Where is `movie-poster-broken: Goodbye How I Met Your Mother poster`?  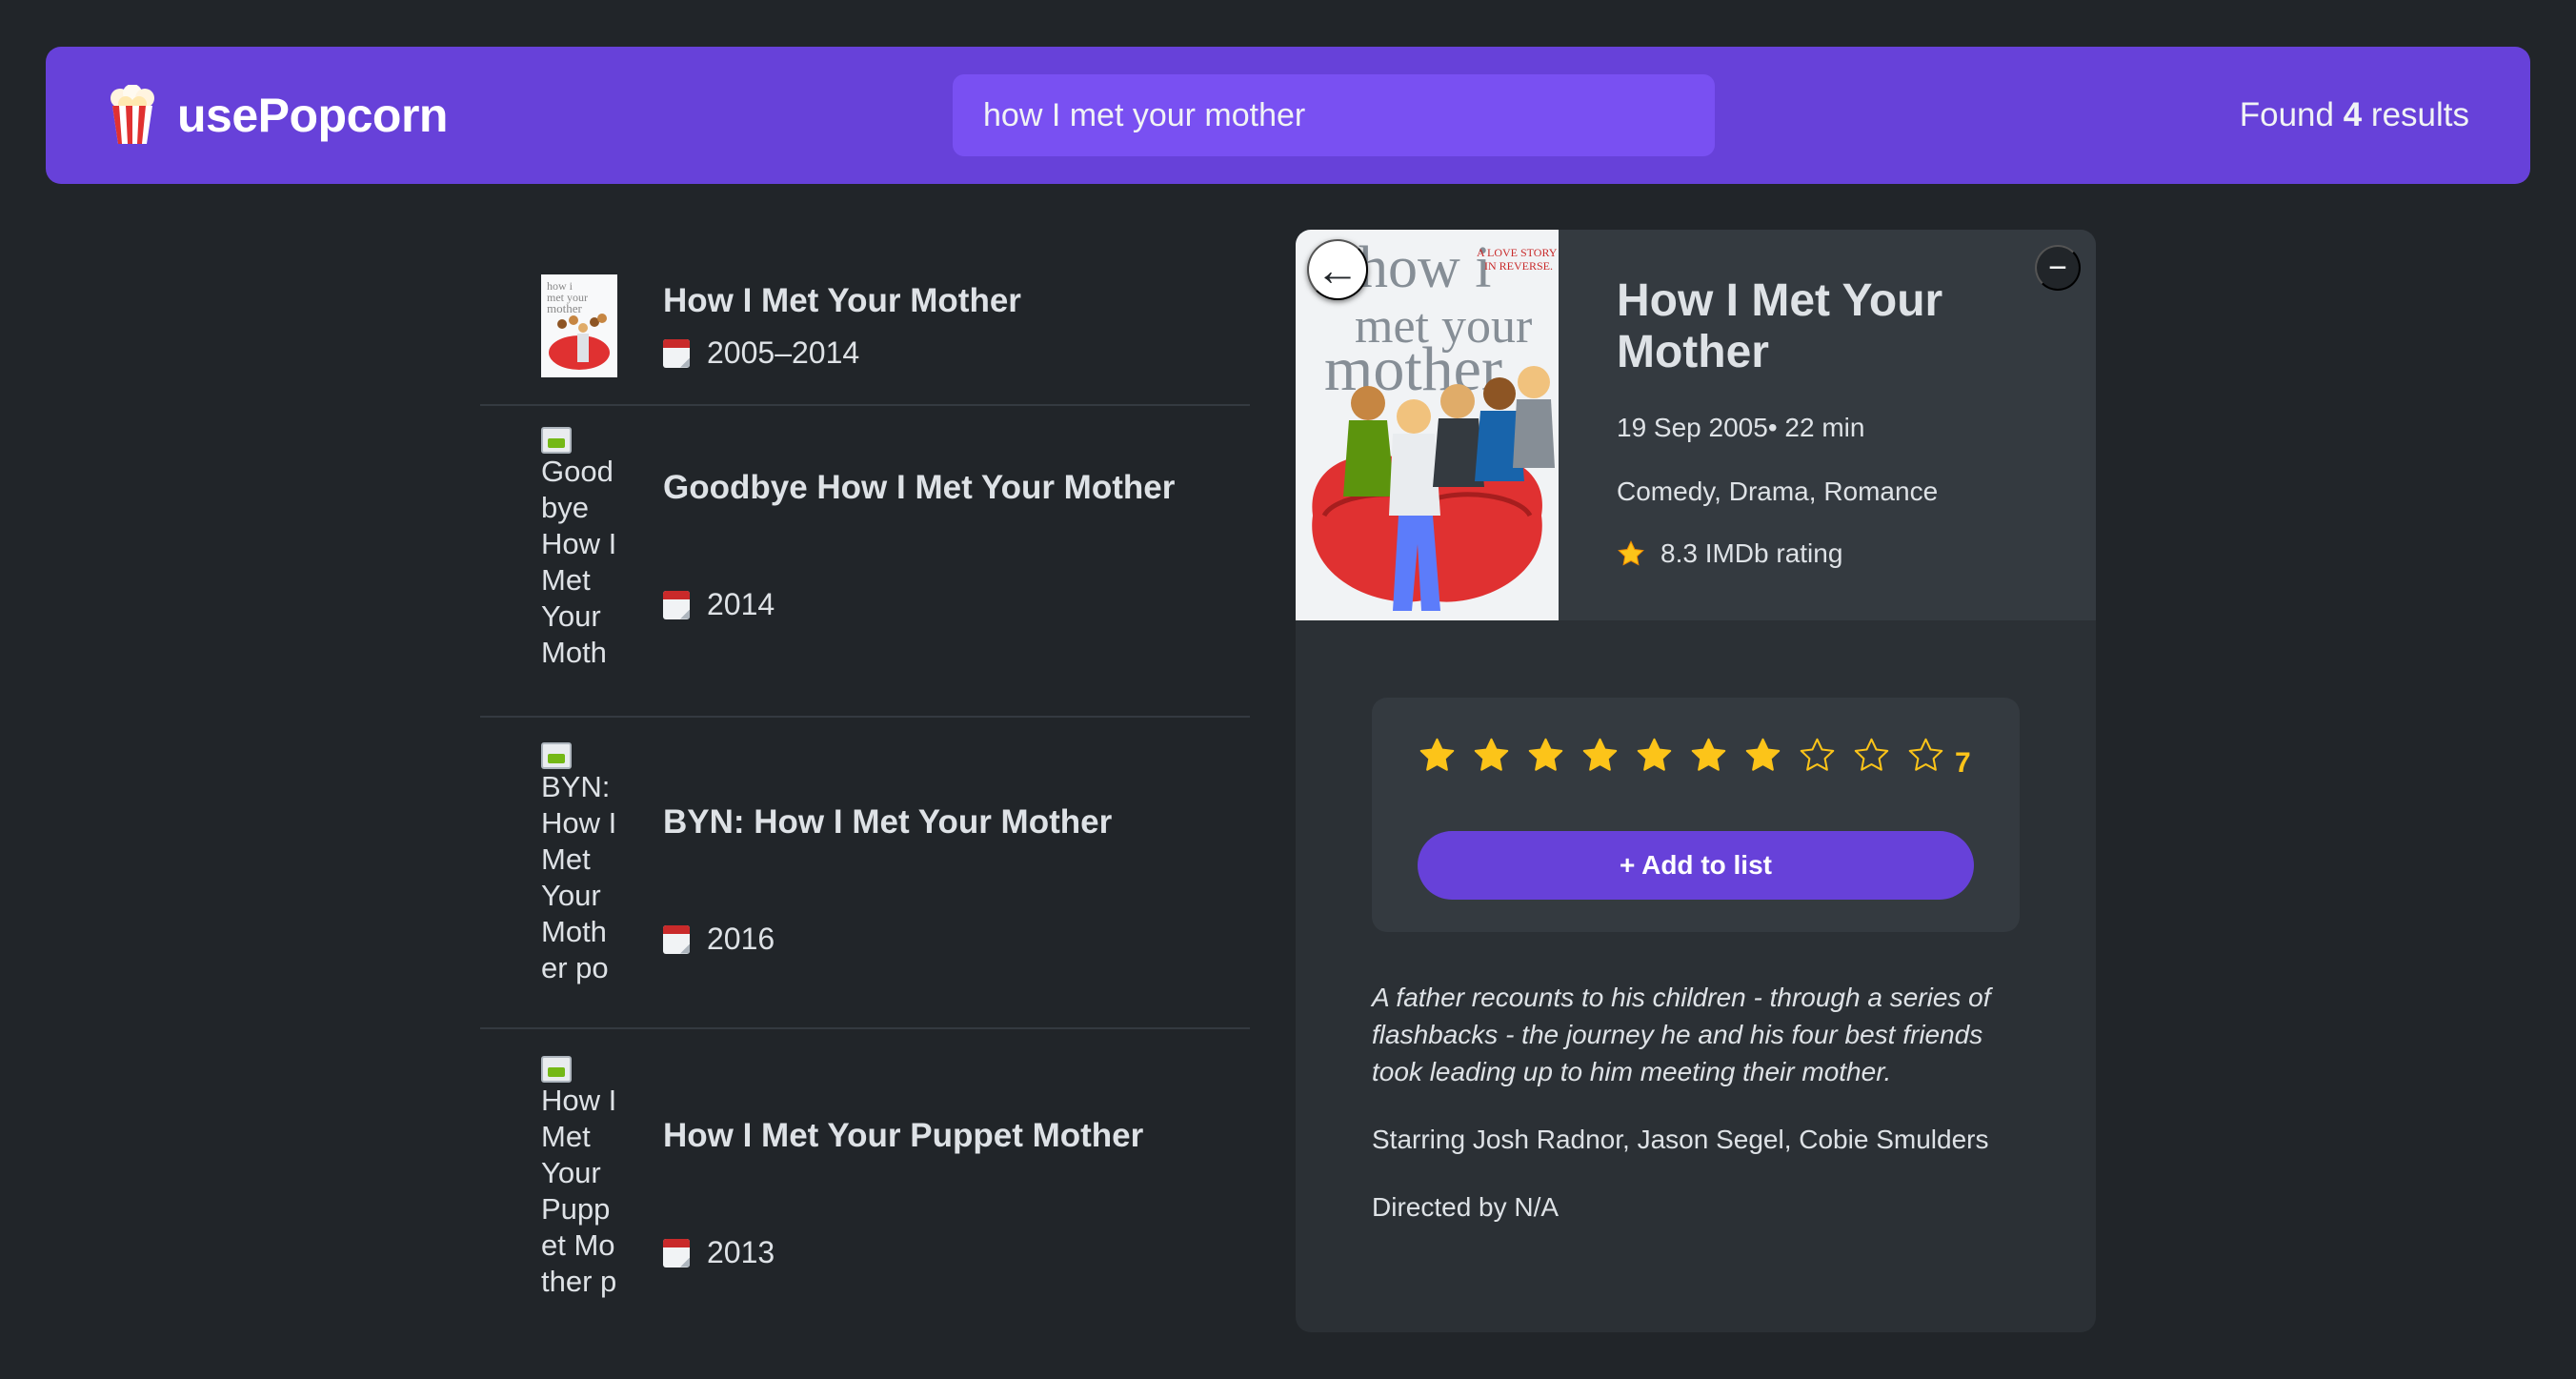
movie-poster-broken: Goodbye How I Met Your Mother poster is located at coordinates (579, 552).